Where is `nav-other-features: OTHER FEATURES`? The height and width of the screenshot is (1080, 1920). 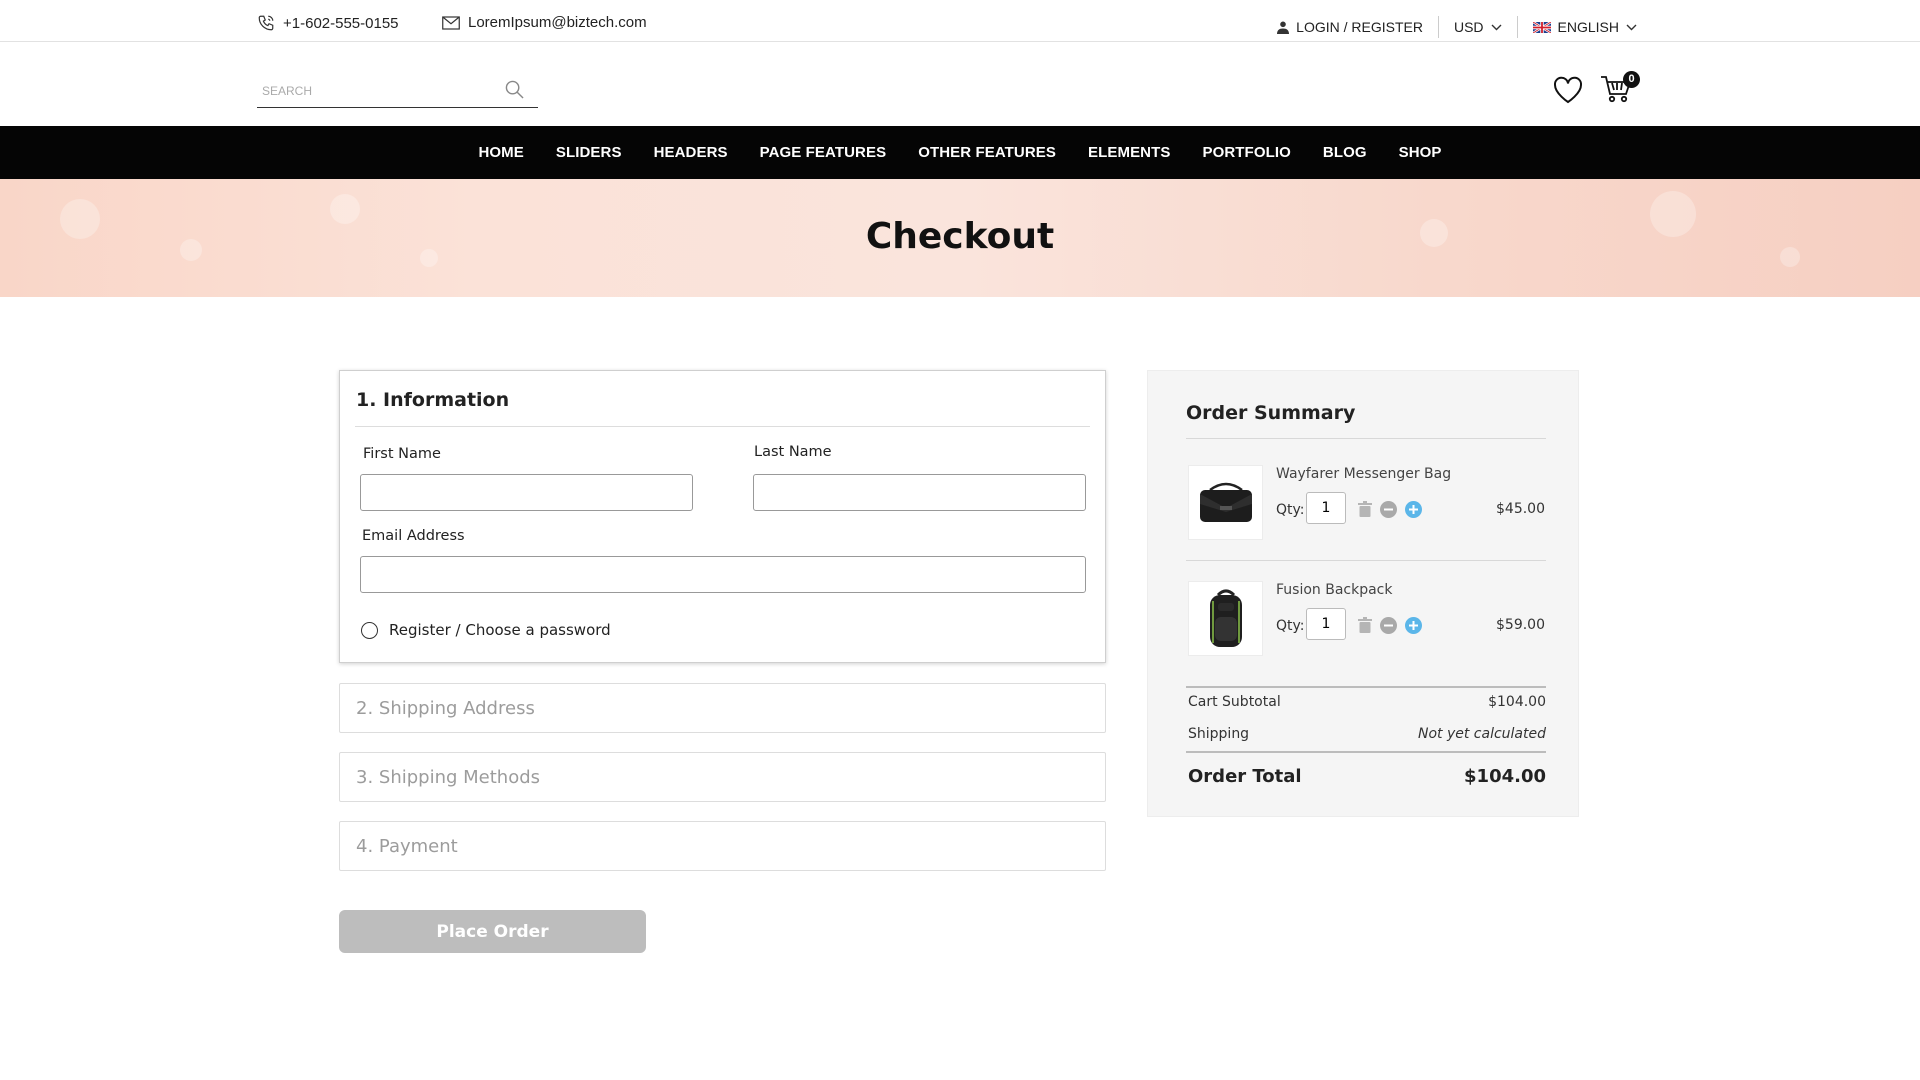 nav-other-features: OTHER FEATURES is located at coordinates (987, 152).